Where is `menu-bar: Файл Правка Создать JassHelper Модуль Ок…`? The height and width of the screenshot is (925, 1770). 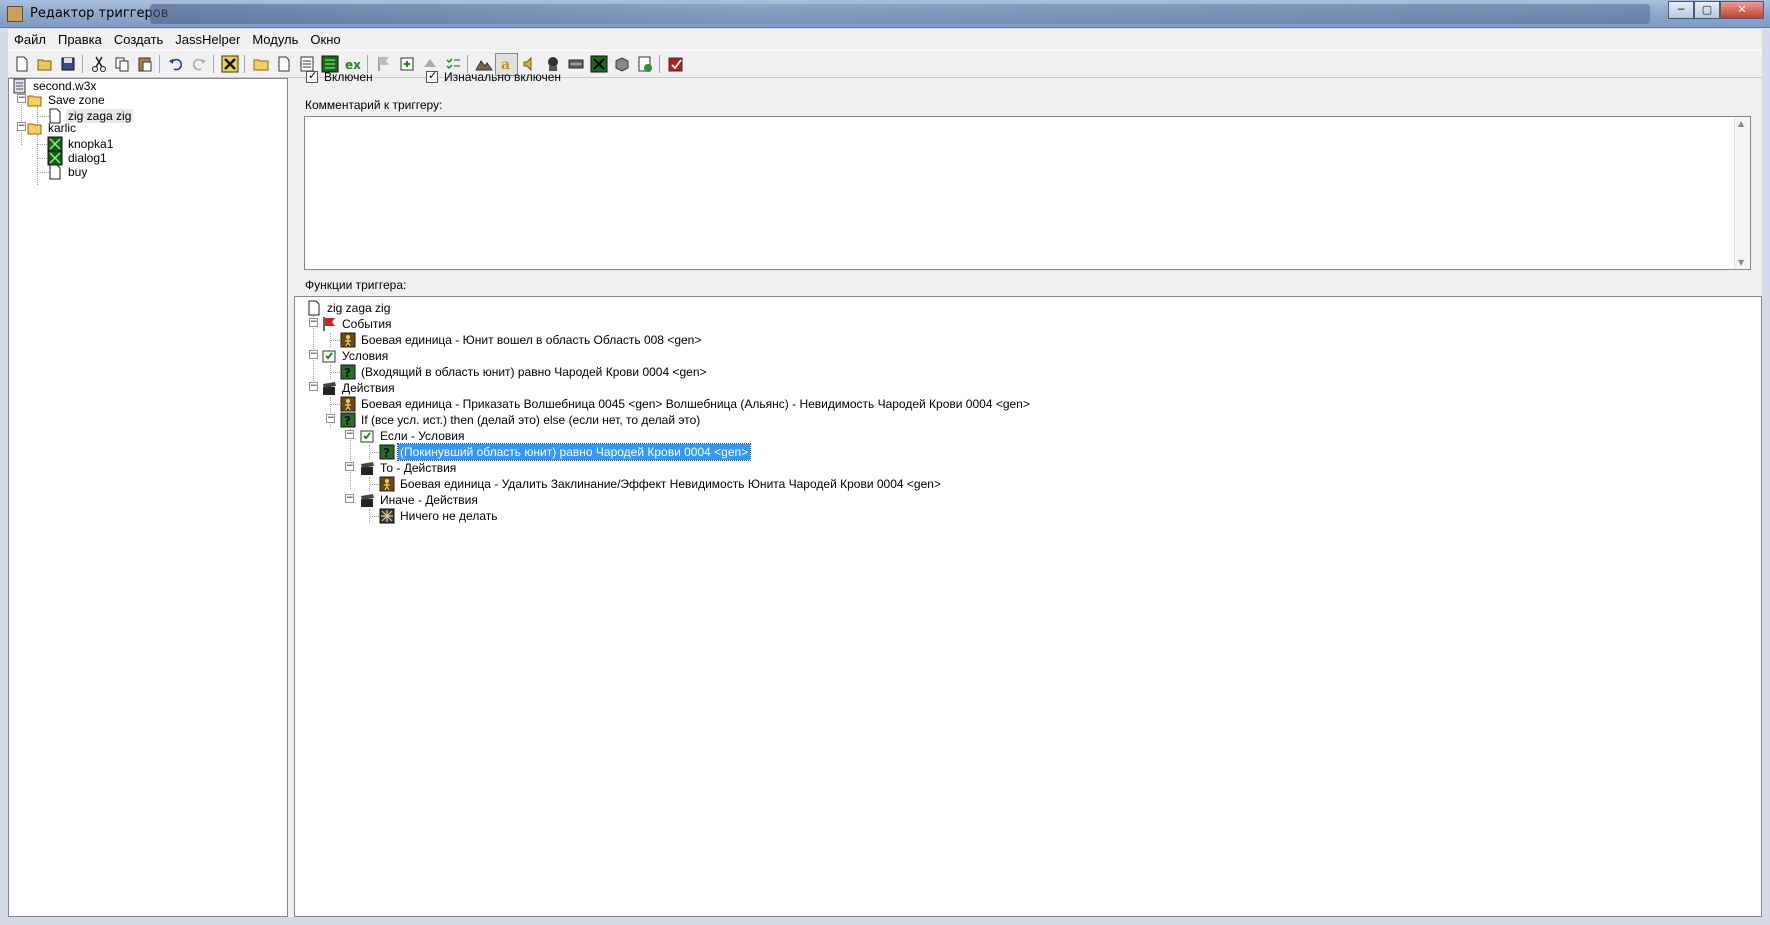
menu-bar: Файл Правка Создать JassHelper Модуль Ок… is located at coordinates (885, 39).